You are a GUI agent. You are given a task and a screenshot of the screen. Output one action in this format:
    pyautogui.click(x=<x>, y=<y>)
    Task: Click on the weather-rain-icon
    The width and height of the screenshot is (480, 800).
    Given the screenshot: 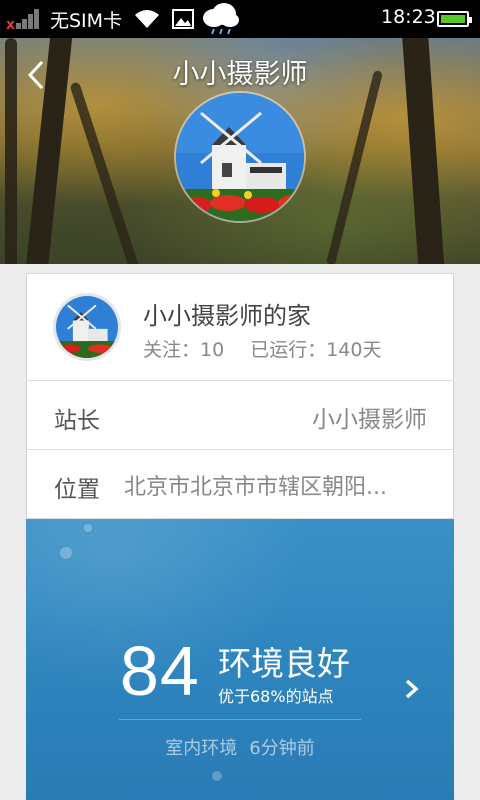 What is the action you would take?
    pyautogui.click(x=221, y=19)
    